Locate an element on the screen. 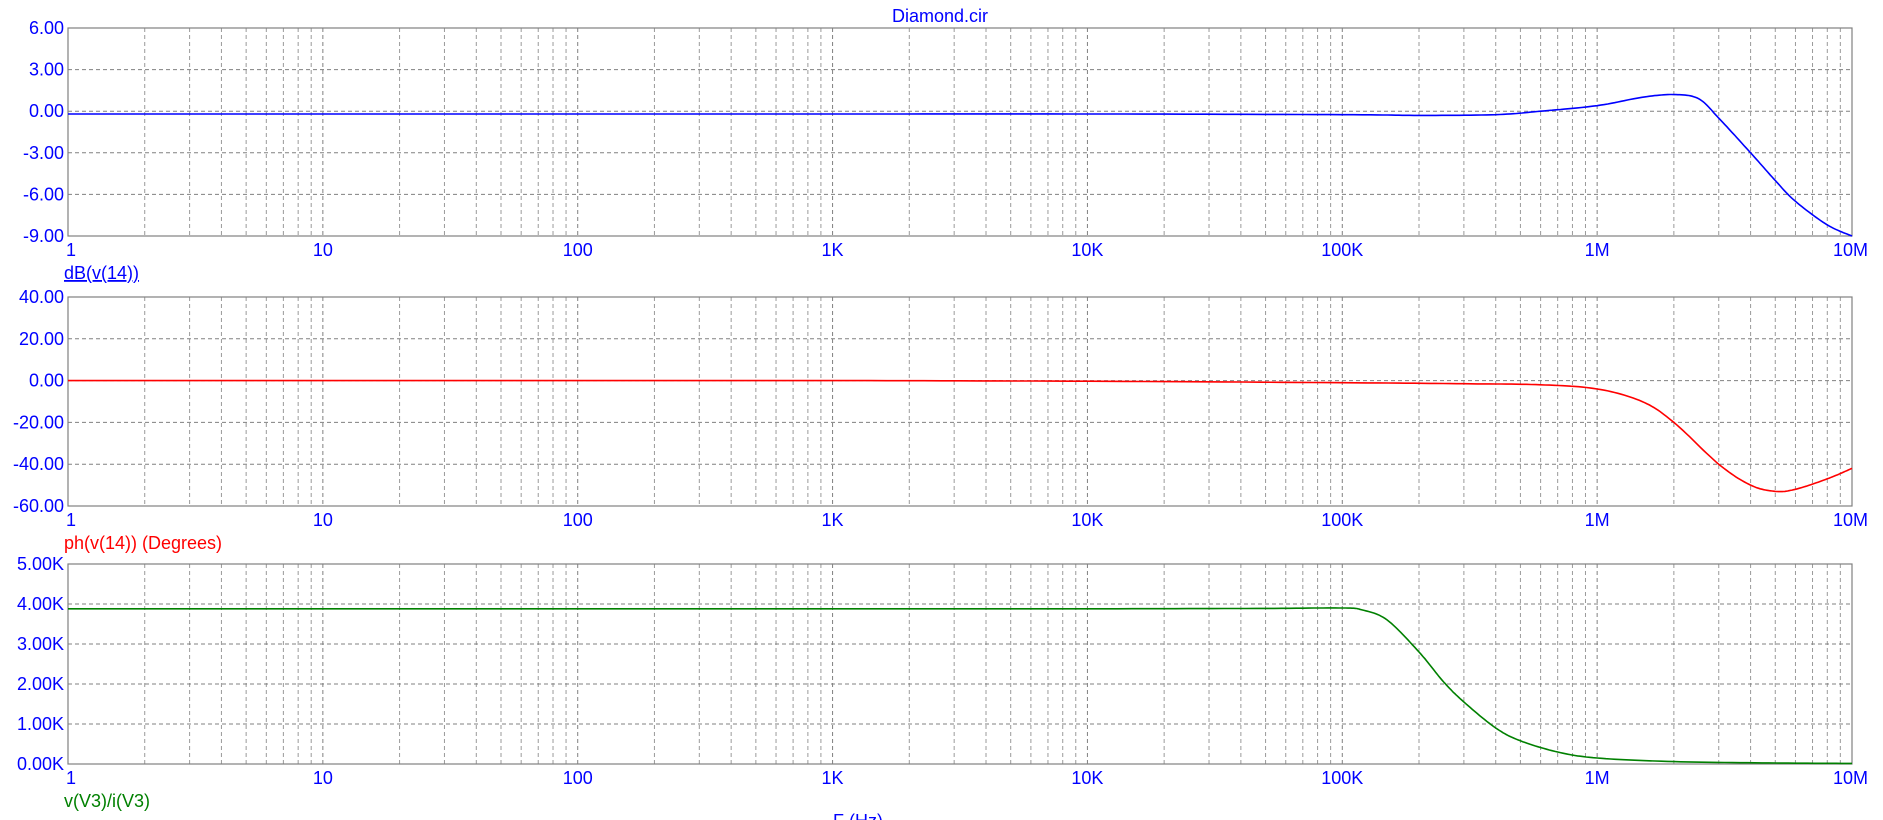 The width and height of the screenshot is (1883, 820). phase-y-tick-label: 20.00 is located at coordinates (41, 339).